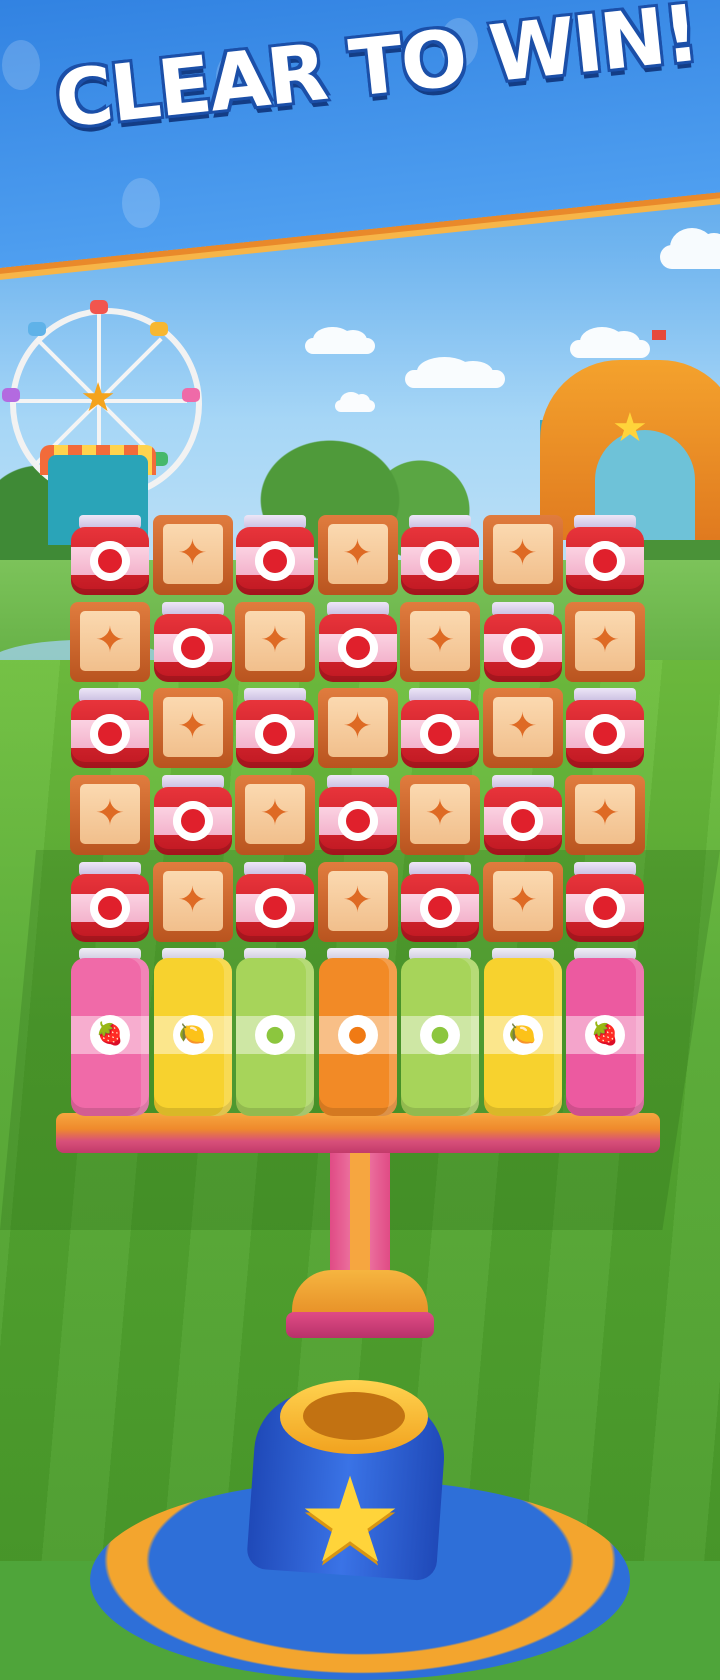 Image resolution: width=720 pixels, height=1680 pixels. Describe the element at coordinates (354, 1416) in the screenshot. I see `cannon-opening` at that location.